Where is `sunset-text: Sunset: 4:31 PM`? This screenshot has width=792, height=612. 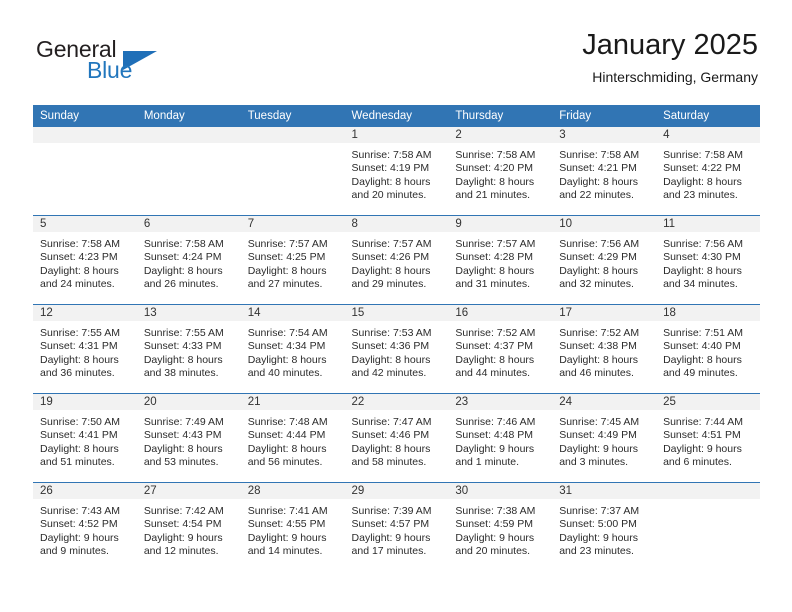 sunset-text: Sunset: 4:31 PM is located at coordinates (79, 346).